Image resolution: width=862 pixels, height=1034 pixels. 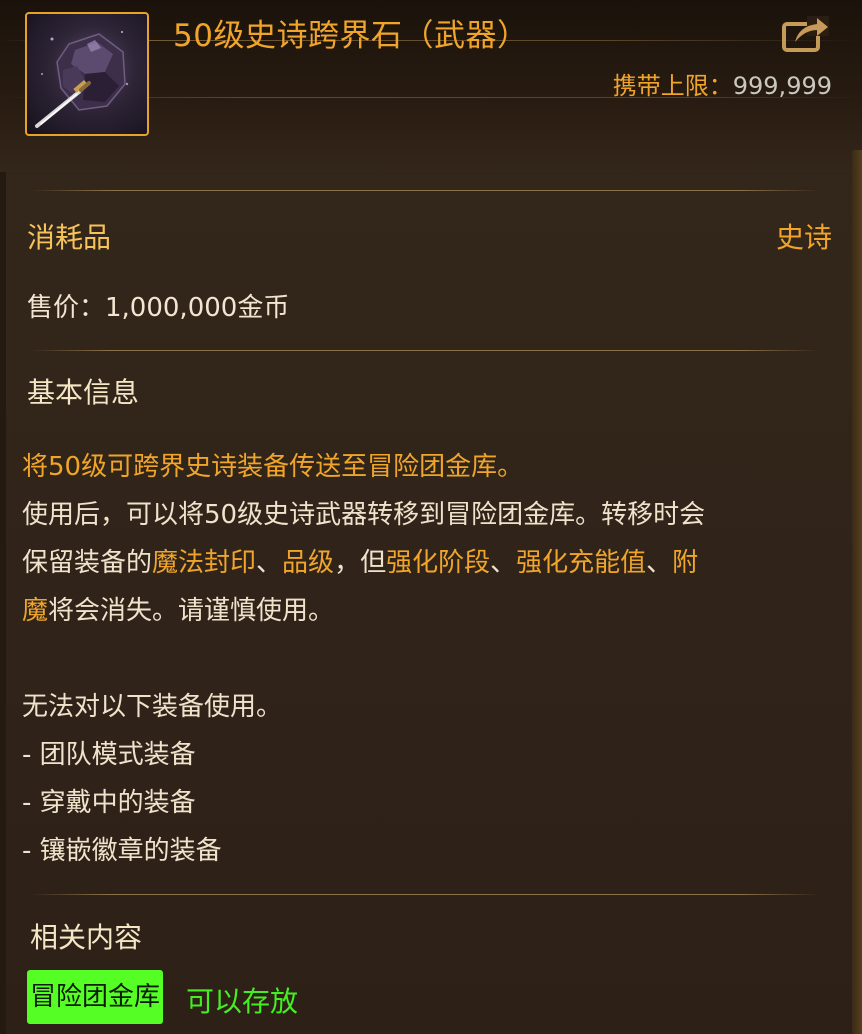 I want to click on item-category: 消耗品, so click(x=69, y=237).